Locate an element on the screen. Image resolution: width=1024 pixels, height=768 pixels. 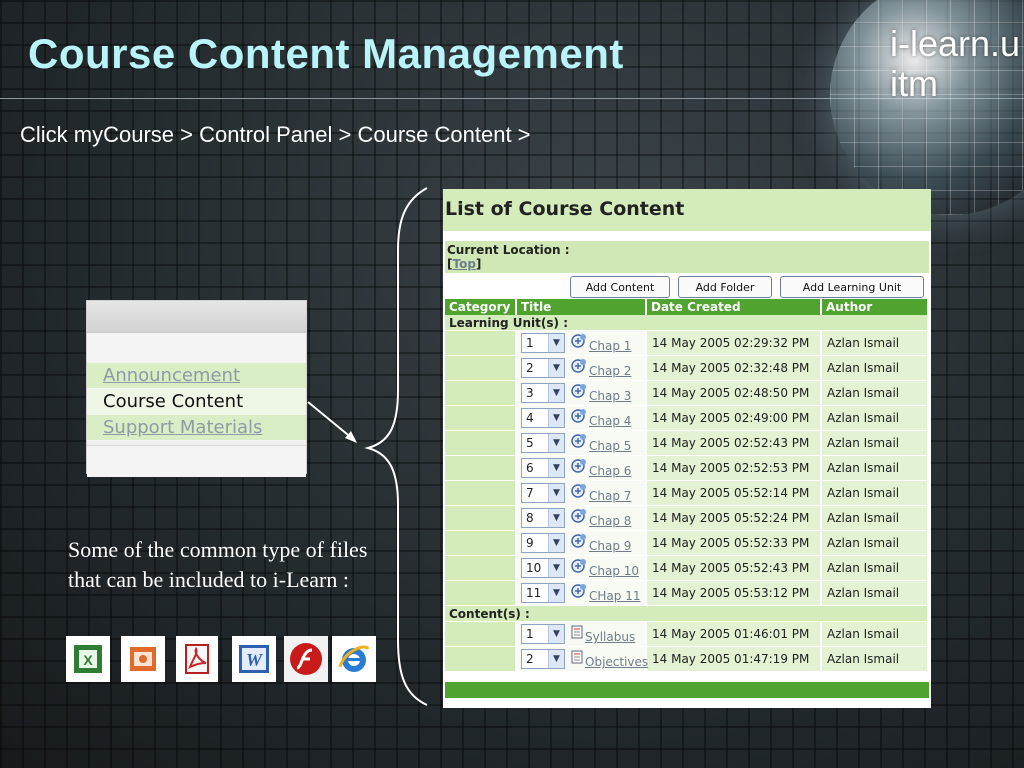
order-value: 8 is located at coordinates (530, 517).